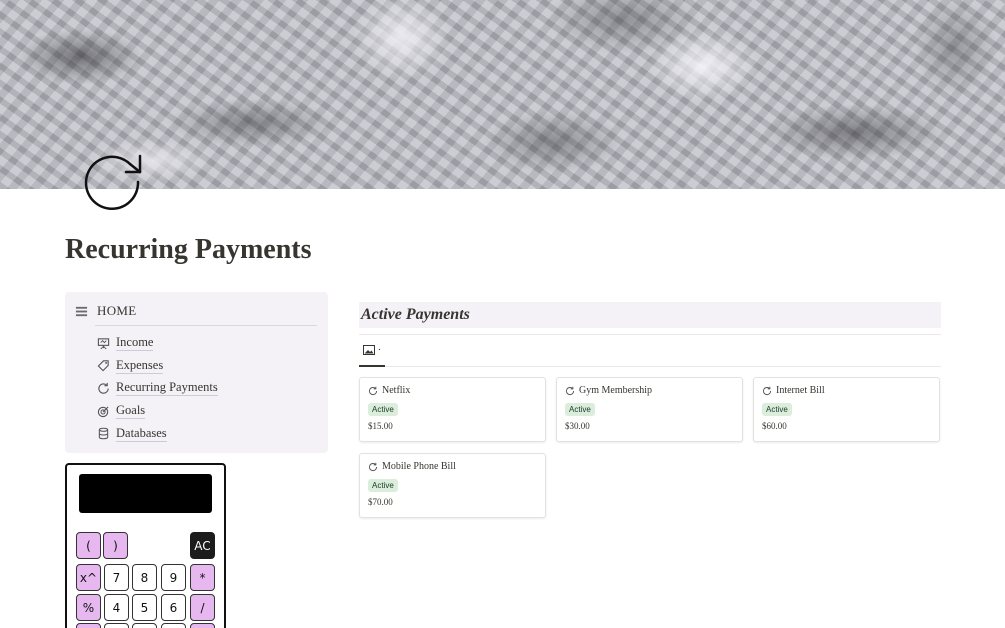 Image resolution: width=1005 pixels, height=628 pixels. What do you see at coordinates (103, 343) in the screenshot?
I see `presentation-icon` at bounding box center [103, 343].